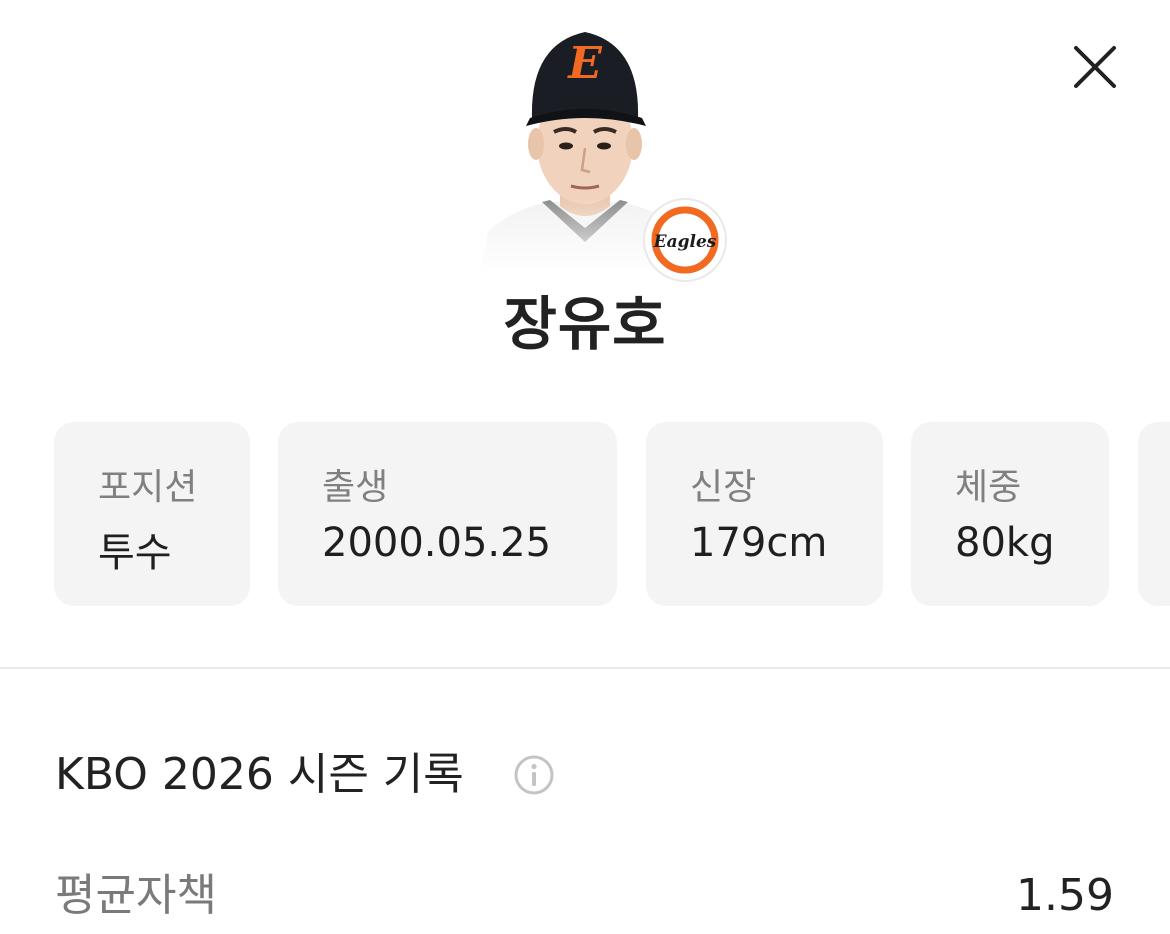 This screenshot has width=1170, height=934. What do you see at coordinates (585, 668) in the screenshot?
I see `section-divider` at bounding box center [585, 668].